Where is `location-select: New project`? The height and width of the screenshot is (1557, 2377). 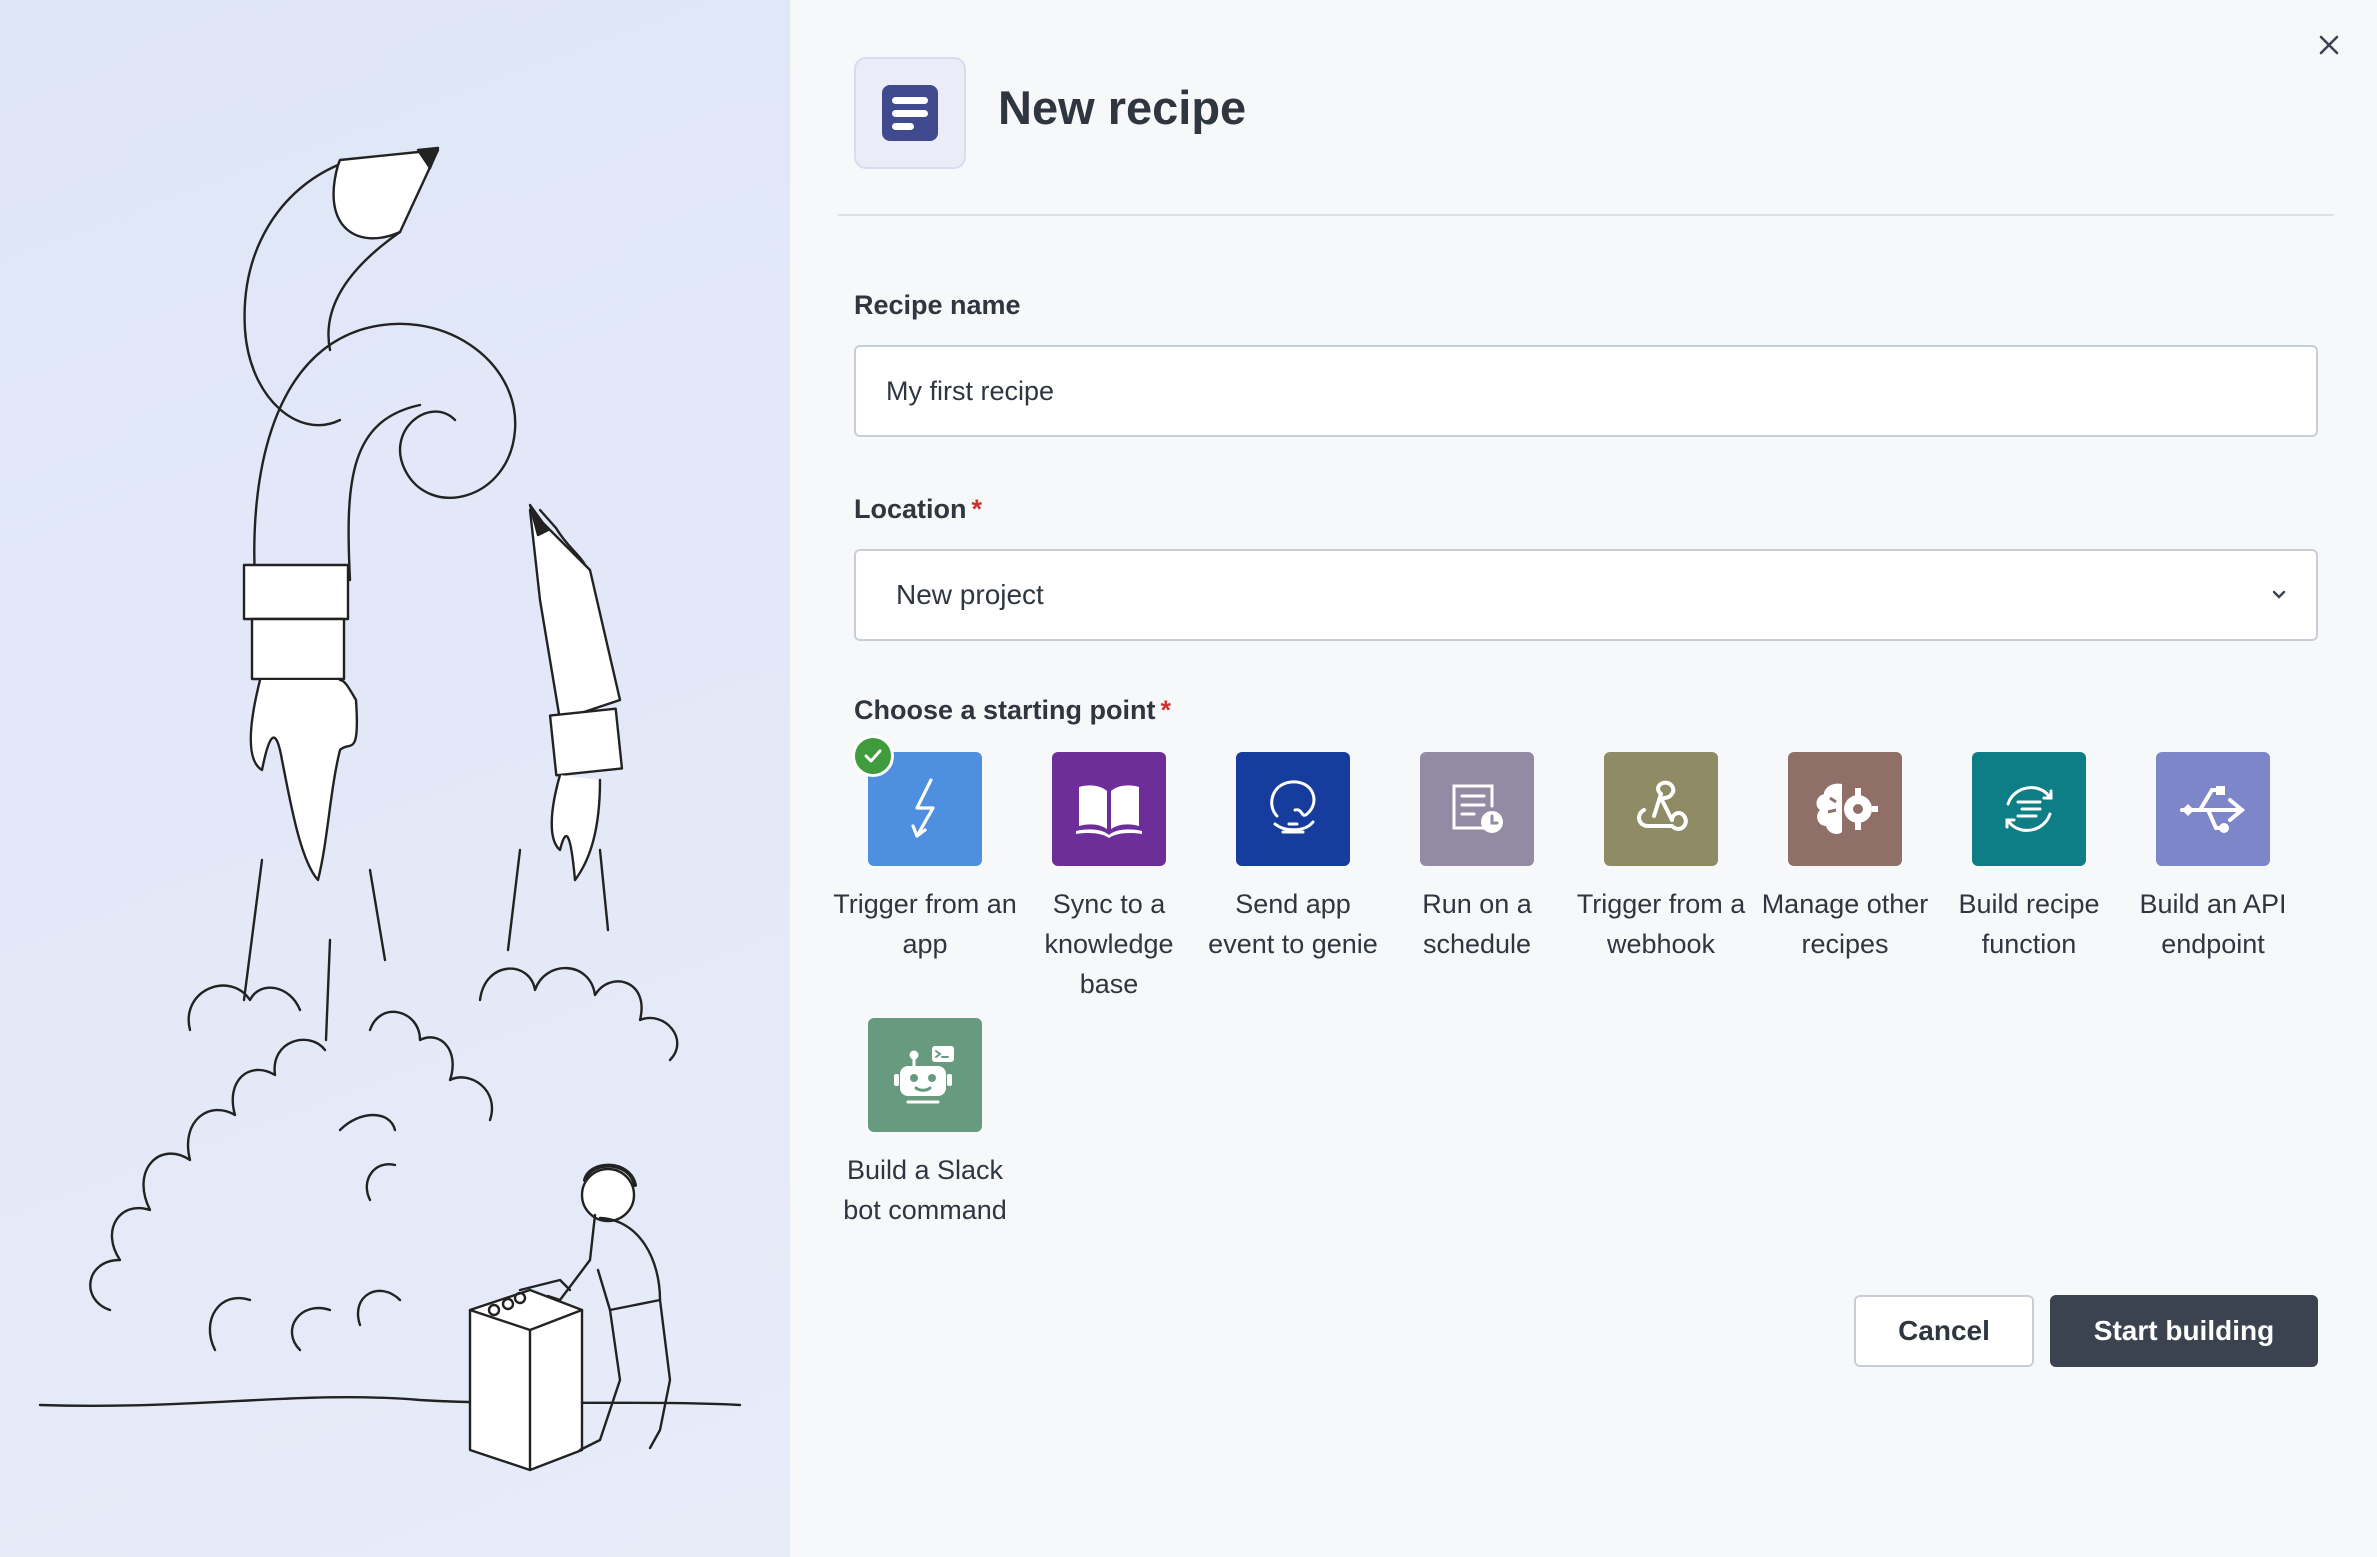 location-select: New project is located at coordinates (1586, 595).